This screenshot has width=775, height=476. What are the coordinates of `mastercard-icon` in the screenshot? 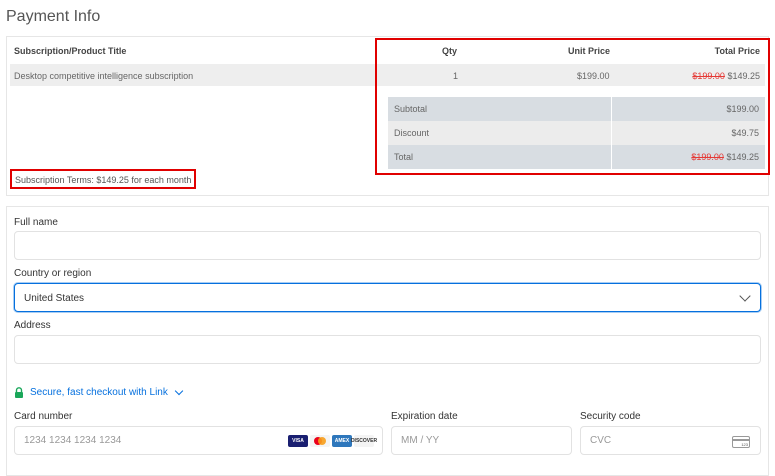 It's located at (320, 441).